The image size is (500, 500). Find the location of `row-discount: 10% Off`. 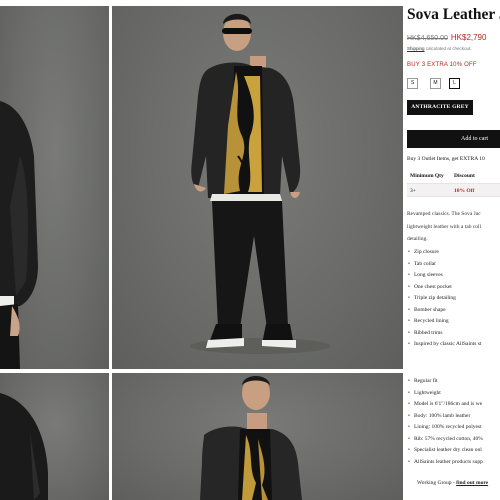

row-discount: 10% Off is located at coordinates (464, 191).